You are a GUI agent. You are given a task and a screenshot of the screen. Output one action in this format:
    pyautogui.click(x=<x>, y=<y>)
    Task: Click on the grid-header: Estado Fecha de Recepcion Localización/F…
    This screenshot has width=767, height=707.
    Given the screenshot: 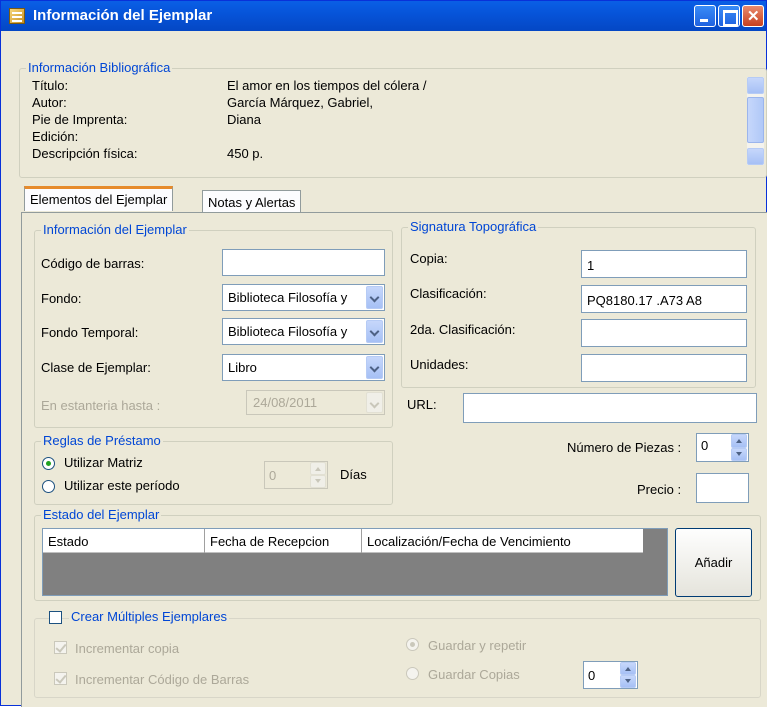 What is the action you would take?
    pyautogui.click(x=343, y=541)
    